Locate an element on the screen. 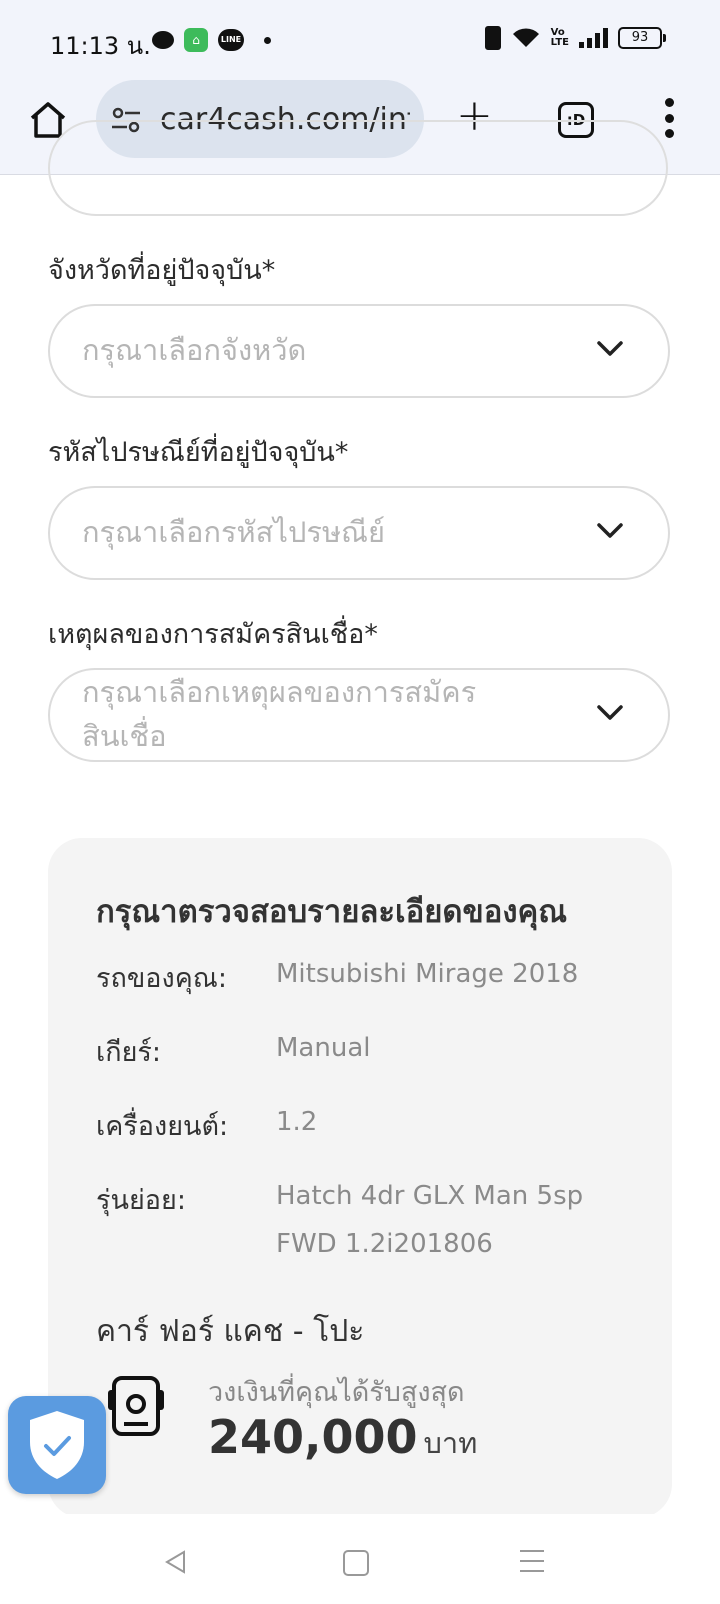 The width and height of the screenshot is (720, 1604). gear-value: Manual is located at coordinates (323, 1048).